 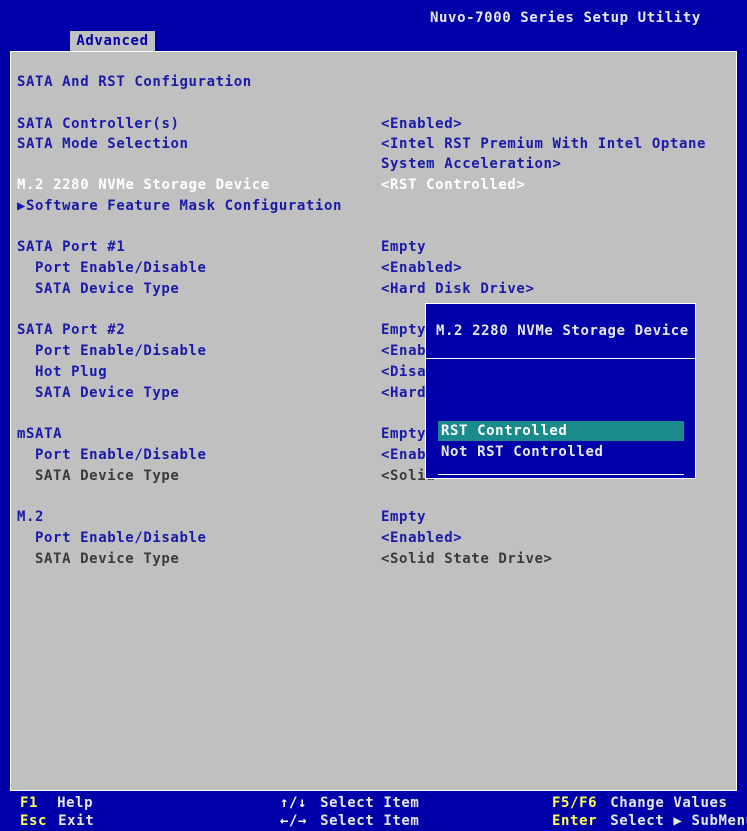 What do you see at coordinates (107, 393) in the screenshot?
I see `port2-device-type-label: SATA Device Type` at bounding box center [107, 393].